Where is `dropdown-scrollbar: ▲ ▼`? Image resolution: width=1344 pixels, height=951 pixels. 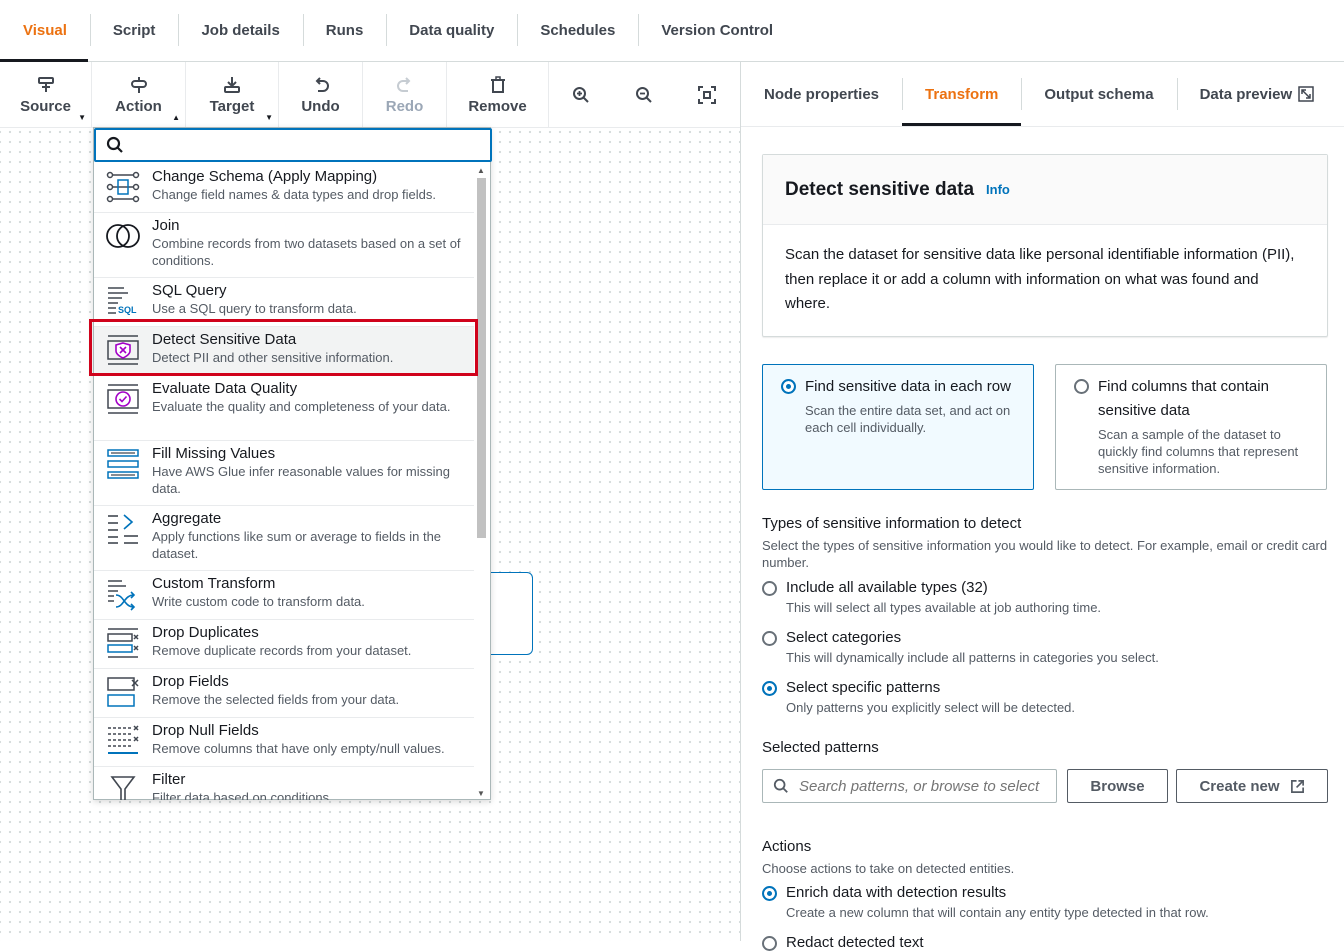
dropdown-scrollbar: ▲ ▼ is located at coordinates (481, 482).